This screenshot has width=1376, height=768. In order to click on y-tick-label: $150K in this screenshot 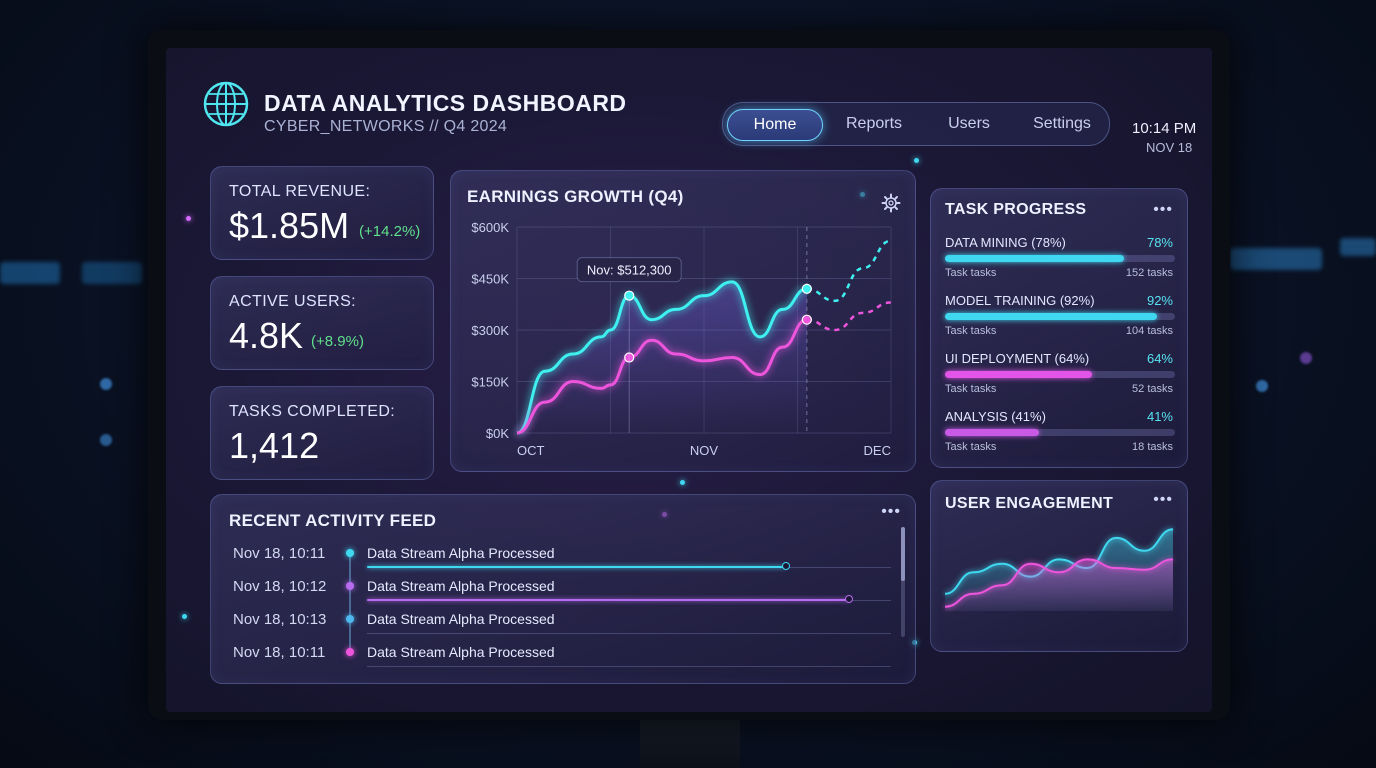, I will do `click(490, 382)`.